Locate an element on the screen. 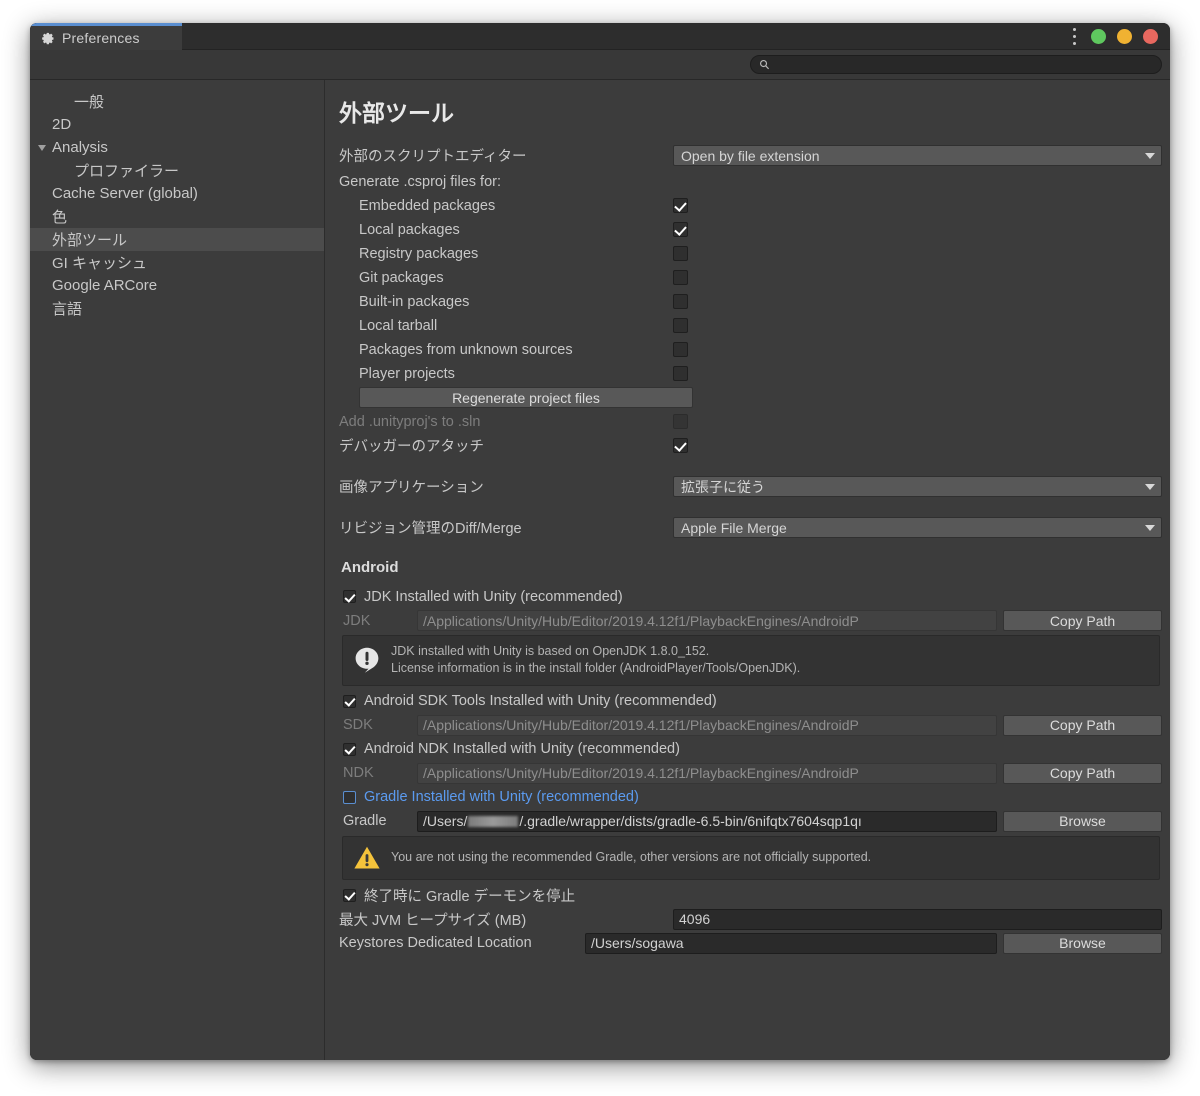 The image size is (1200, 1096). diff-merge-dropdown: Apple File Merge is located at coordinates (917, 527).